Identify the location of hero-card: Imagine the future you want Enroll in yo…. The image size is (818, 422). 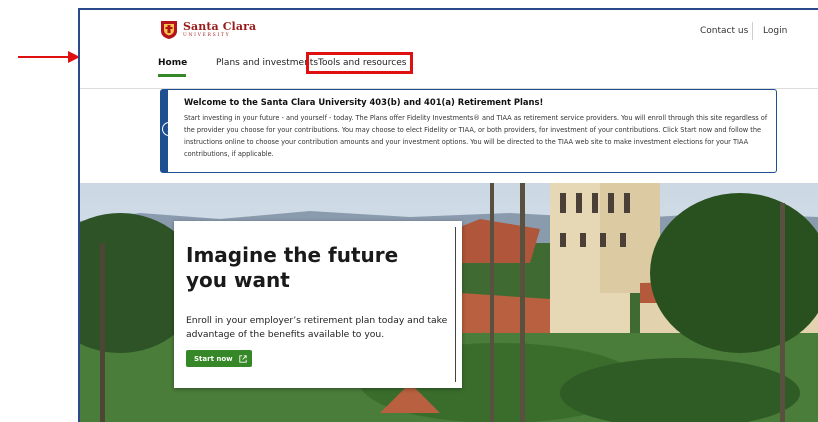
(318, 304).